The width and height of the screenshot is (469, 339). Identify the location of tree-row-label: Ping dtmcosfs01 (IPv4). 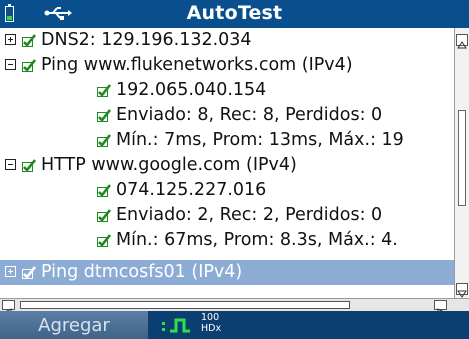
(142, 272).